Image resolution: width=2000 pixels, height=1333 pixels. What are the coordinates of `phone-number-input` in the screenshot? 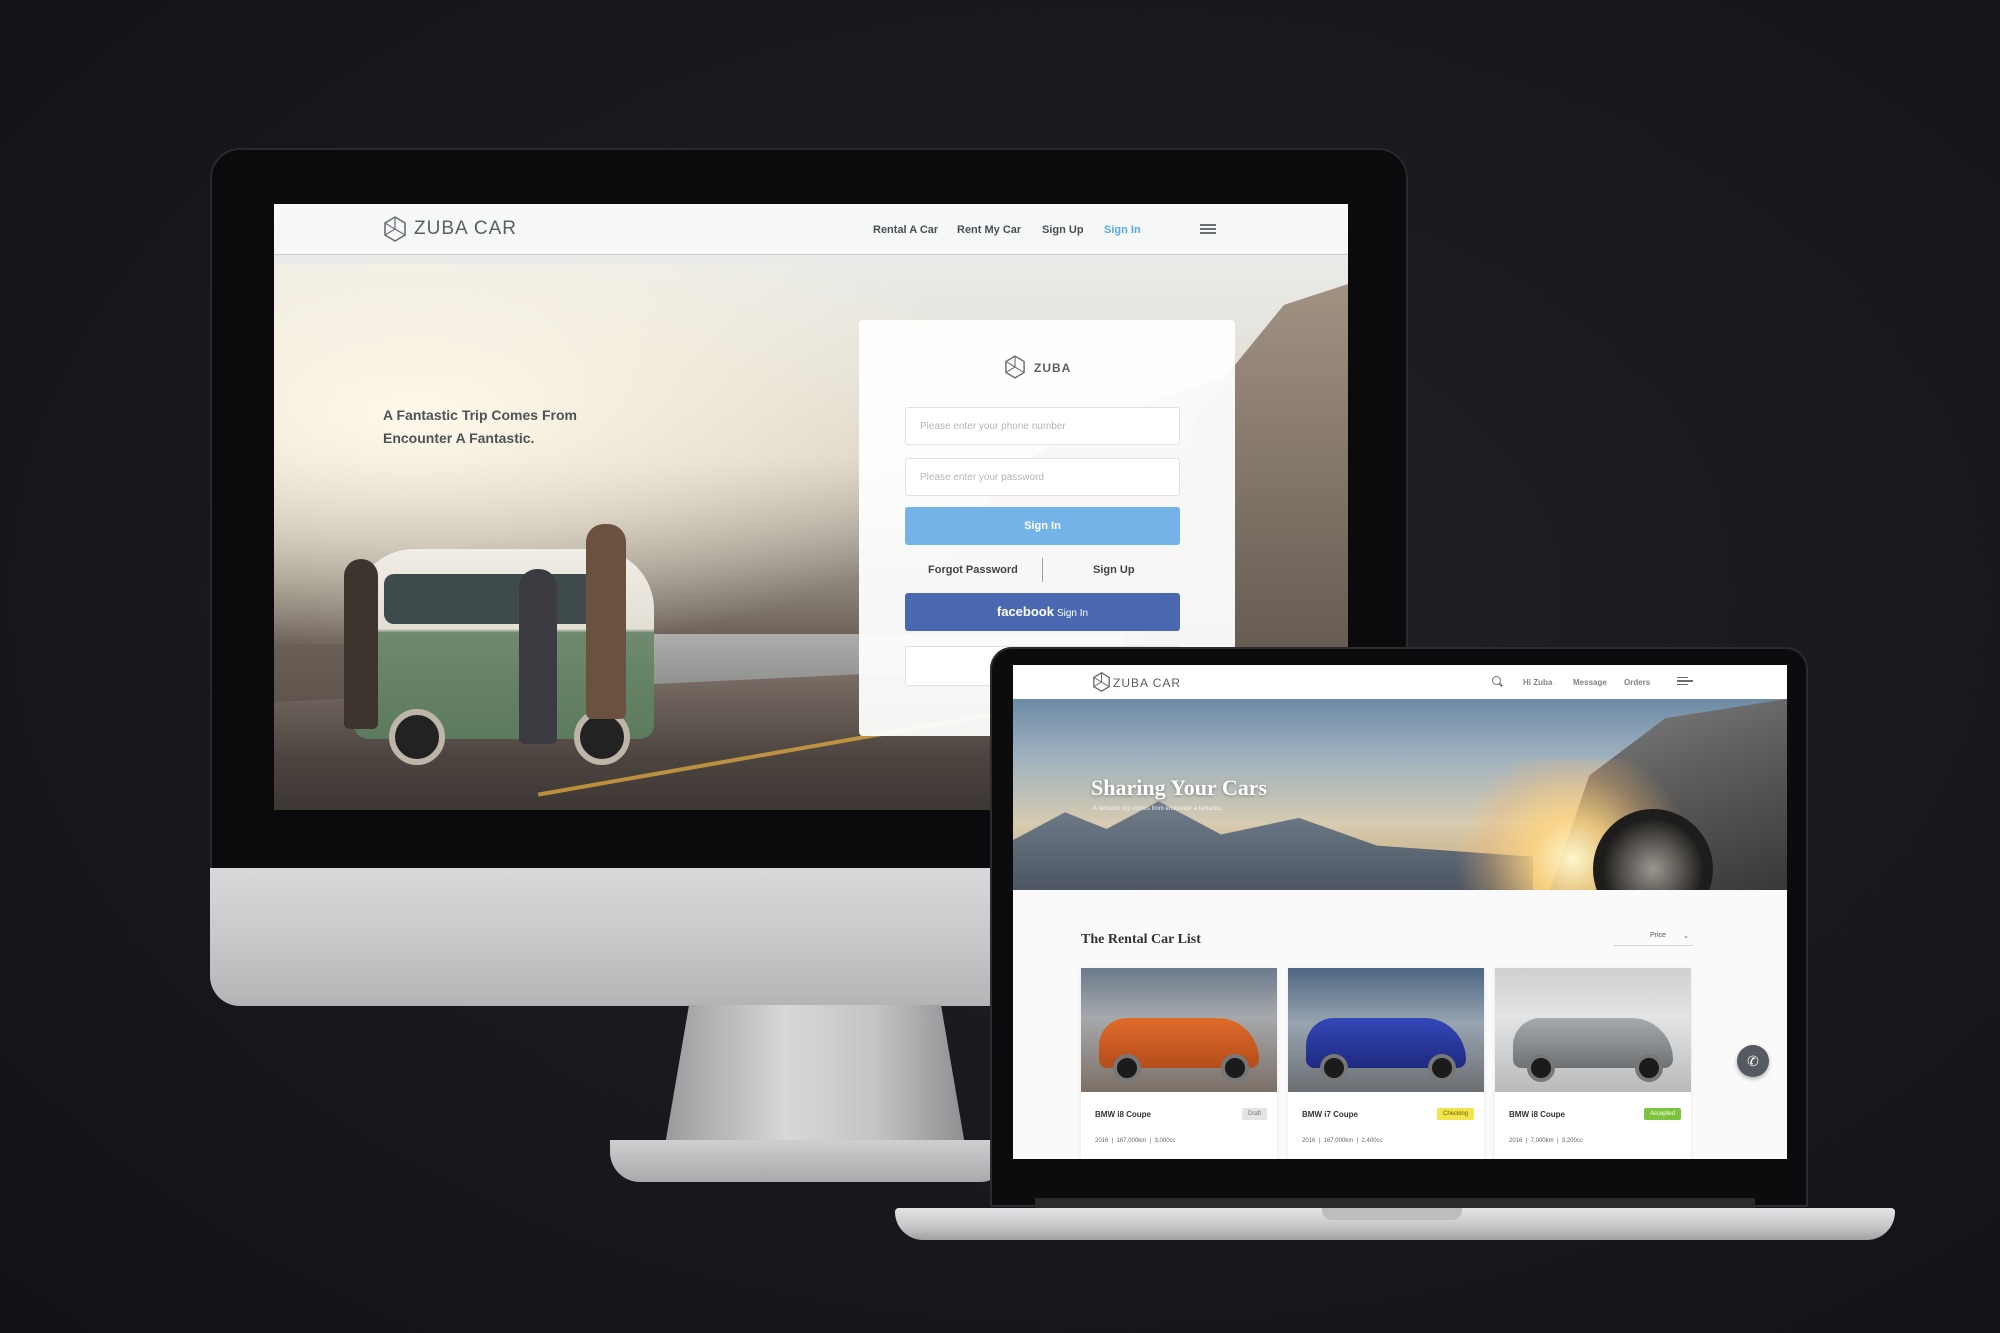 It's located at (1042, 426).